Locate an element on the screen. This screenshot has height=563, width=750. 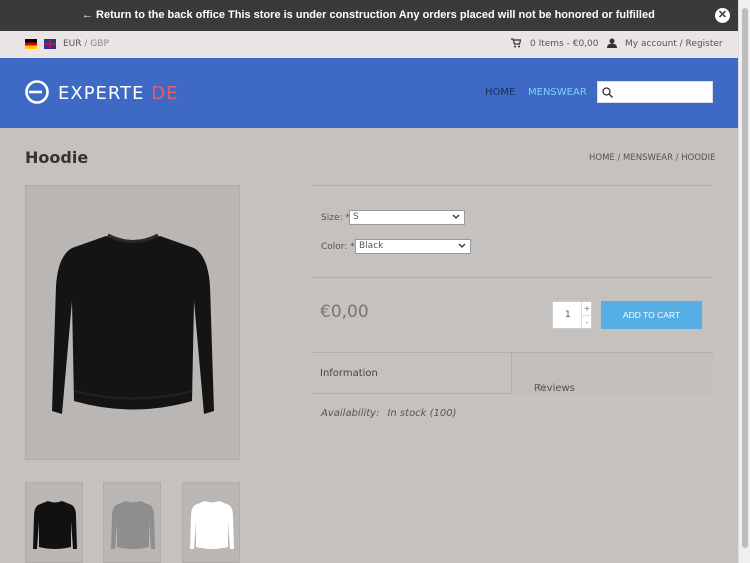
color-label-text: Color: is located at coordinates (334, 247).